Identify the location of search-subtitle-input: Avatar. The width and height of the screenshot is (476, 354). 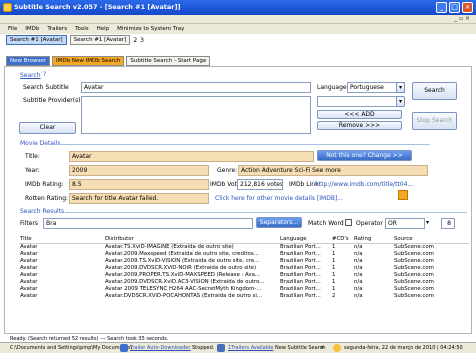
(196, 87).